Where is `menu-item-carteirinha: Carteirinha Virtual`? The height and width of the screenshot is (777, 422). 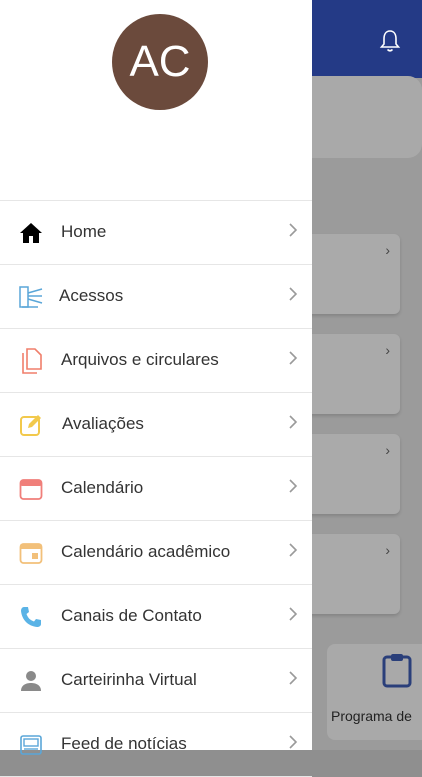
menu-item-carteirinha: Carteirinha Virtual is located at coordinates (156, 681).